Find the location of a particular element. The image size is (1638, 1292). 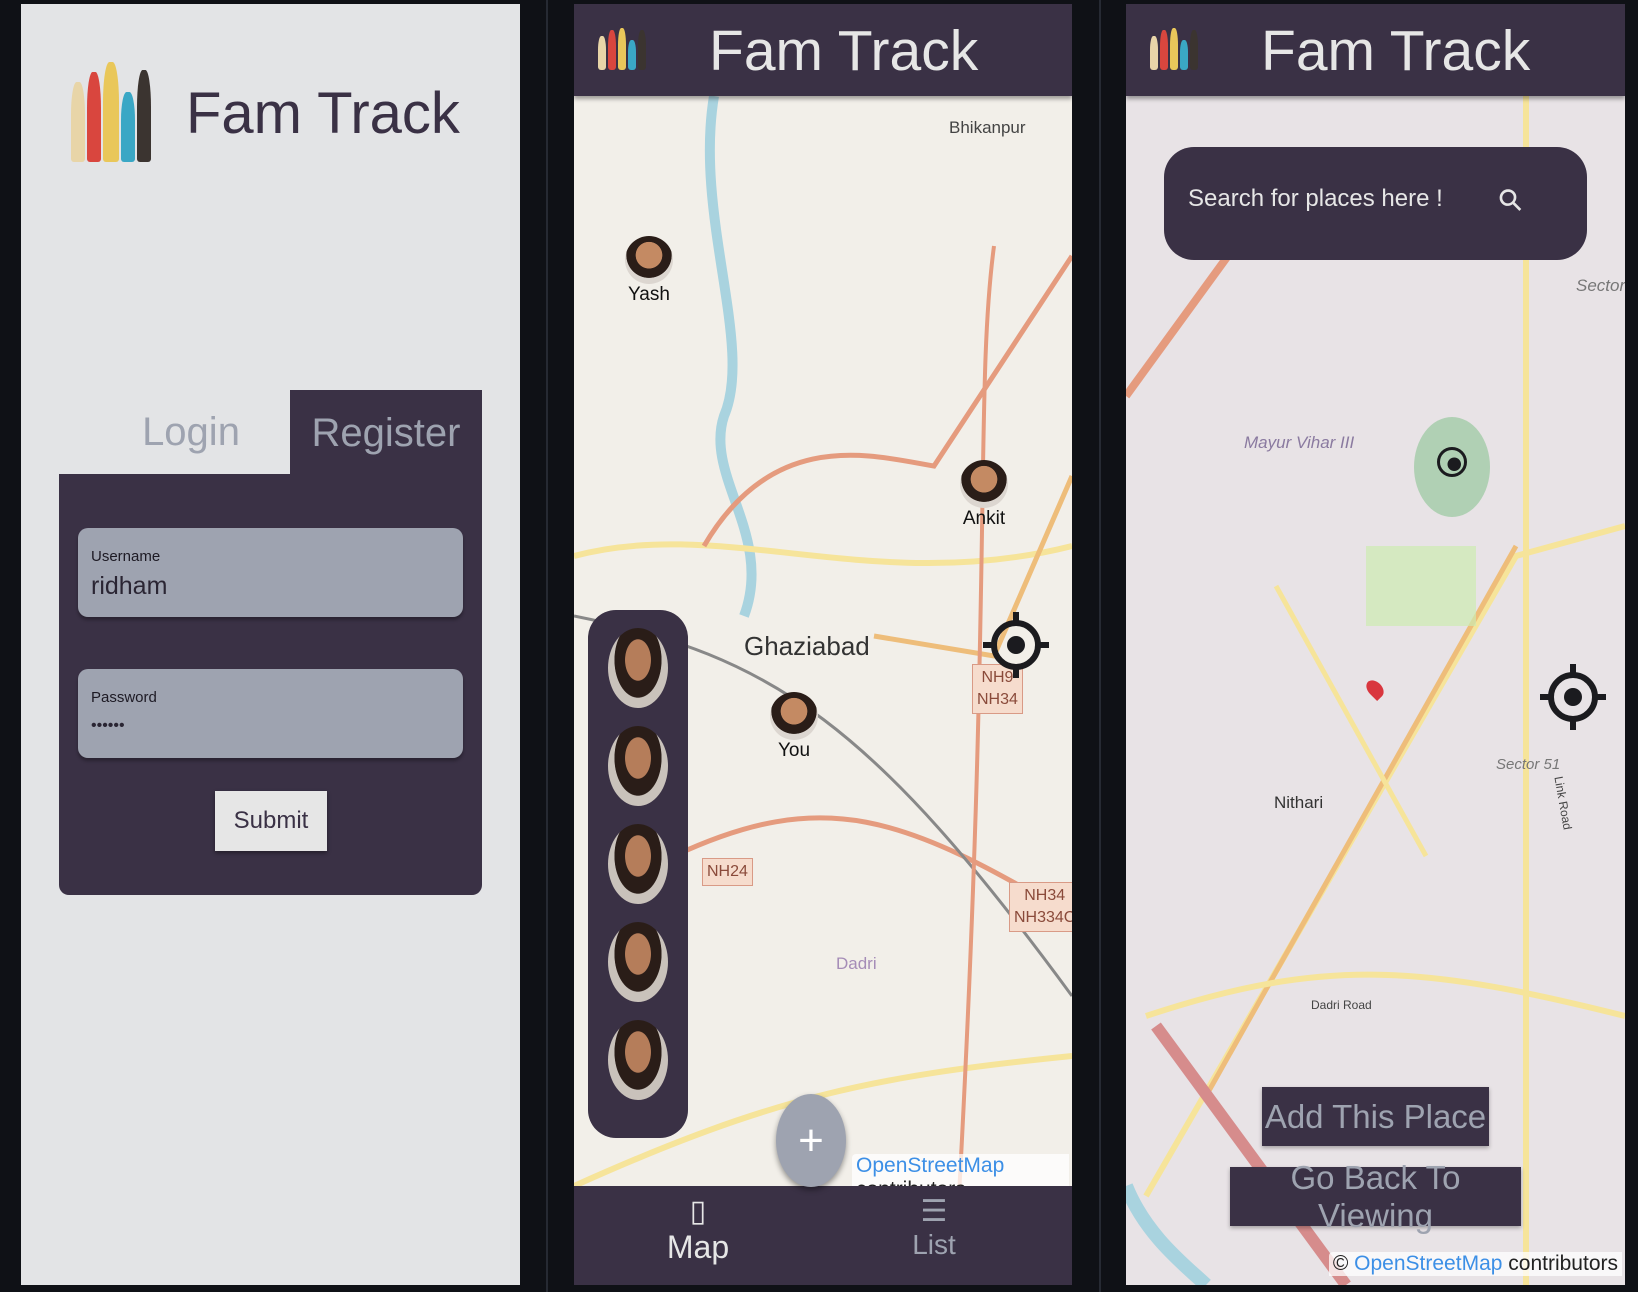

register-form: Username ridham Password •••••• Submit is located at coordinates (270, 684).